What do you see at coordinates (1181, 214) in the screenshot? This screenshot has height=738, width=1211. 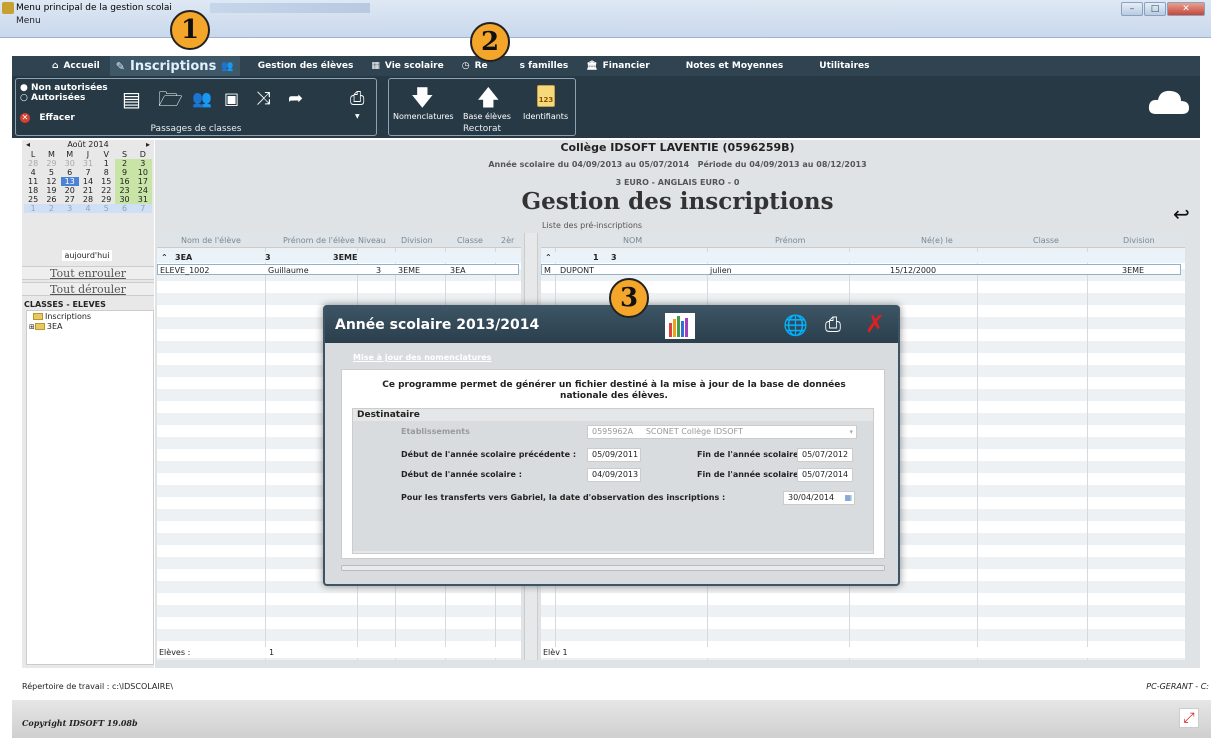 I see `back-icon: ↩` at bounding box center [1181, 214].